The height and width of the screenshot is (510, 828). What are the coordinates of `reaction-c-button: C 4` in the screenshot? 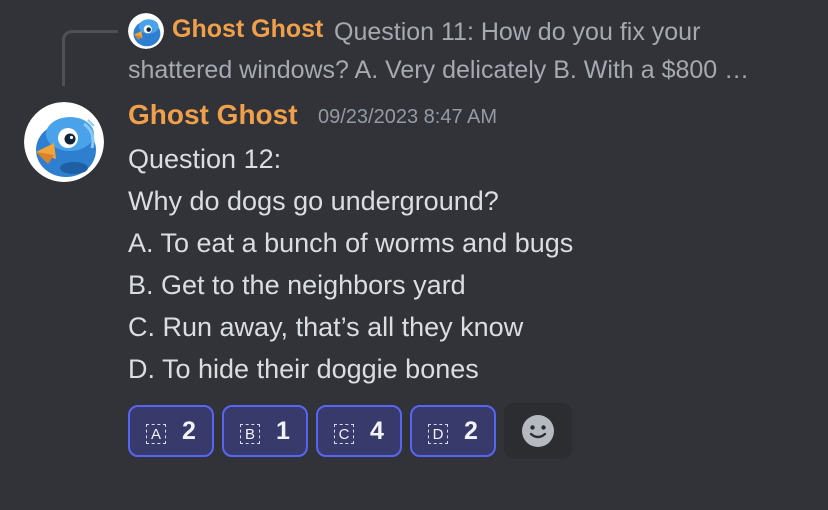 It's located at (359, 431).